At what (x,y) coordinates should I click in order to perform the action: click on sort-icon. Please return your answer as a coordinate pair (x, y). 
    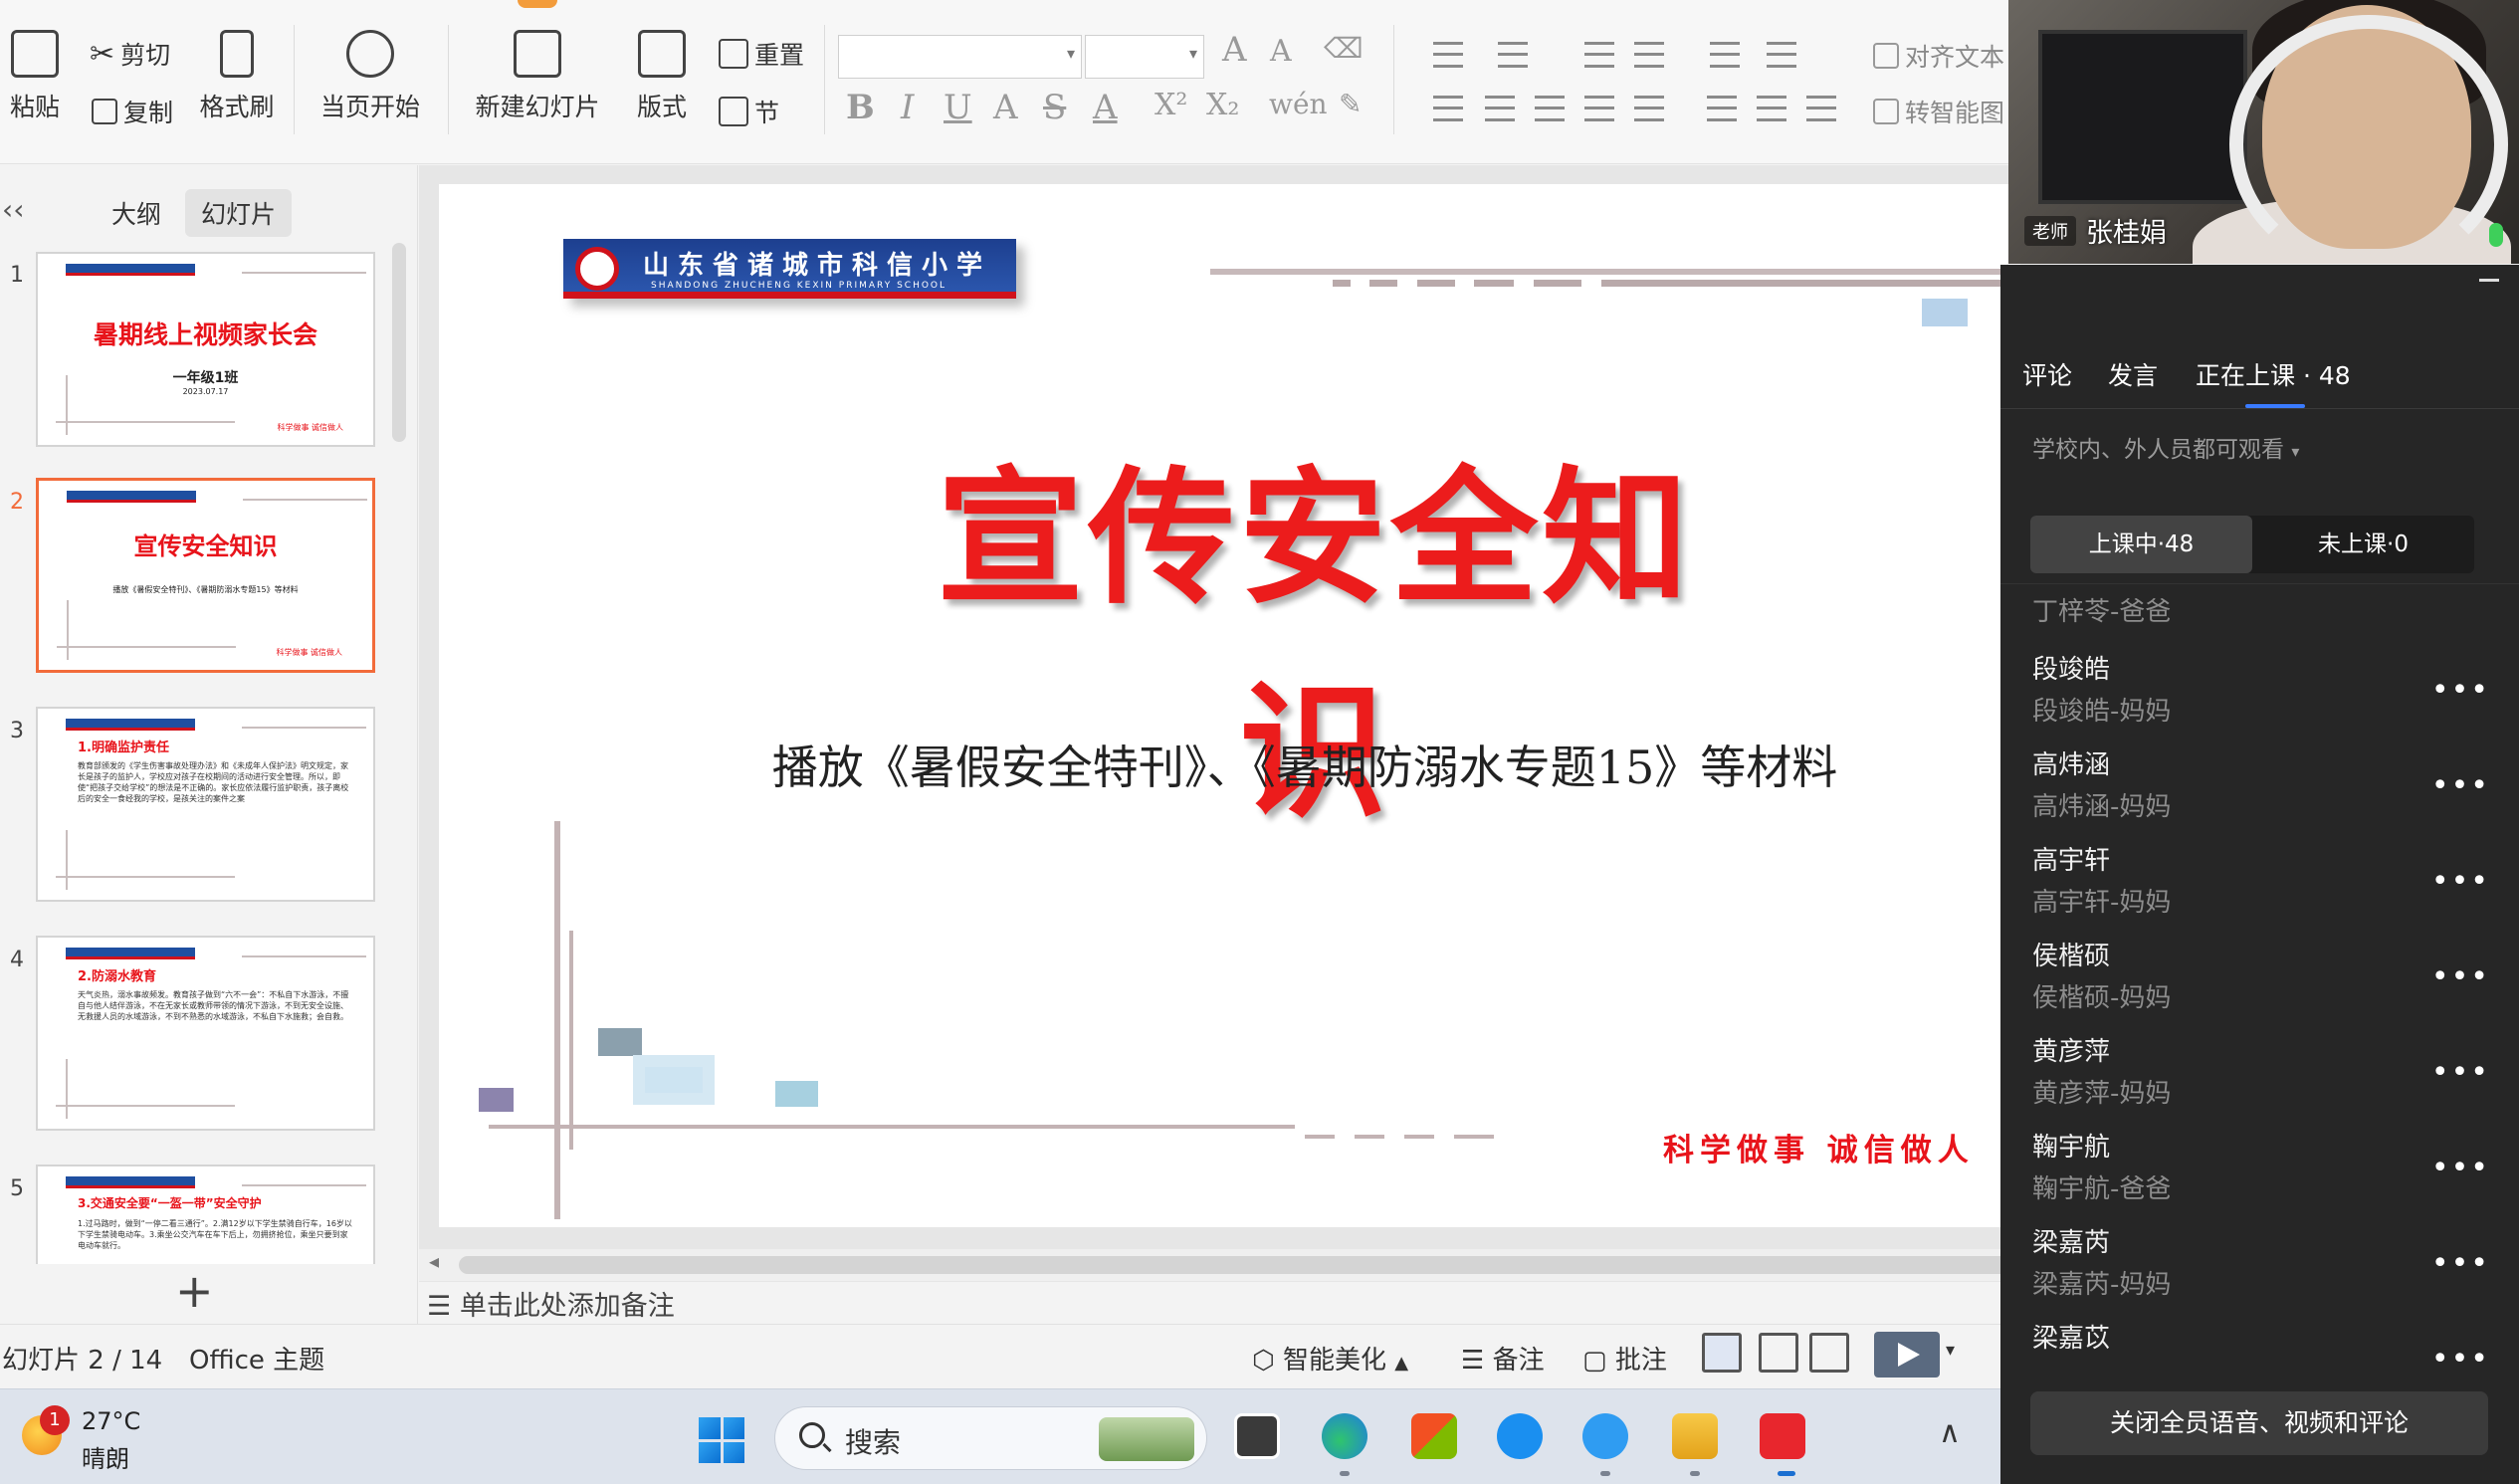
    Looking at the image, I should click on (1781, 55).